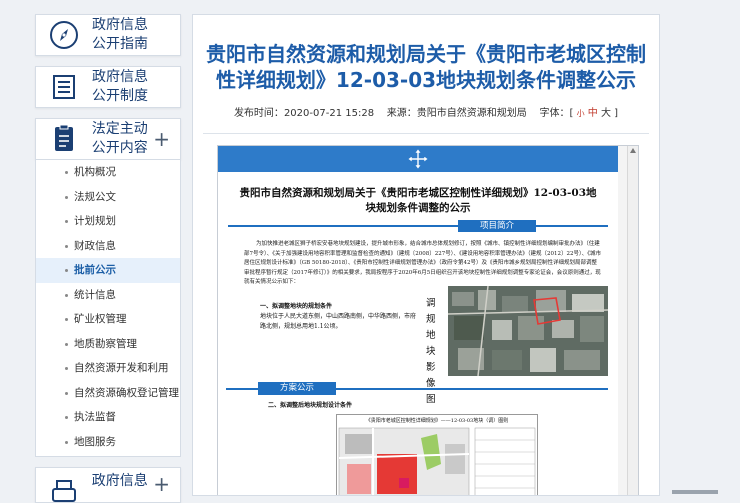  Describe the element at coordinates (108, 270) in the screenshot. I see `sidebar-item-pre-approval: 批前公示` at that location.